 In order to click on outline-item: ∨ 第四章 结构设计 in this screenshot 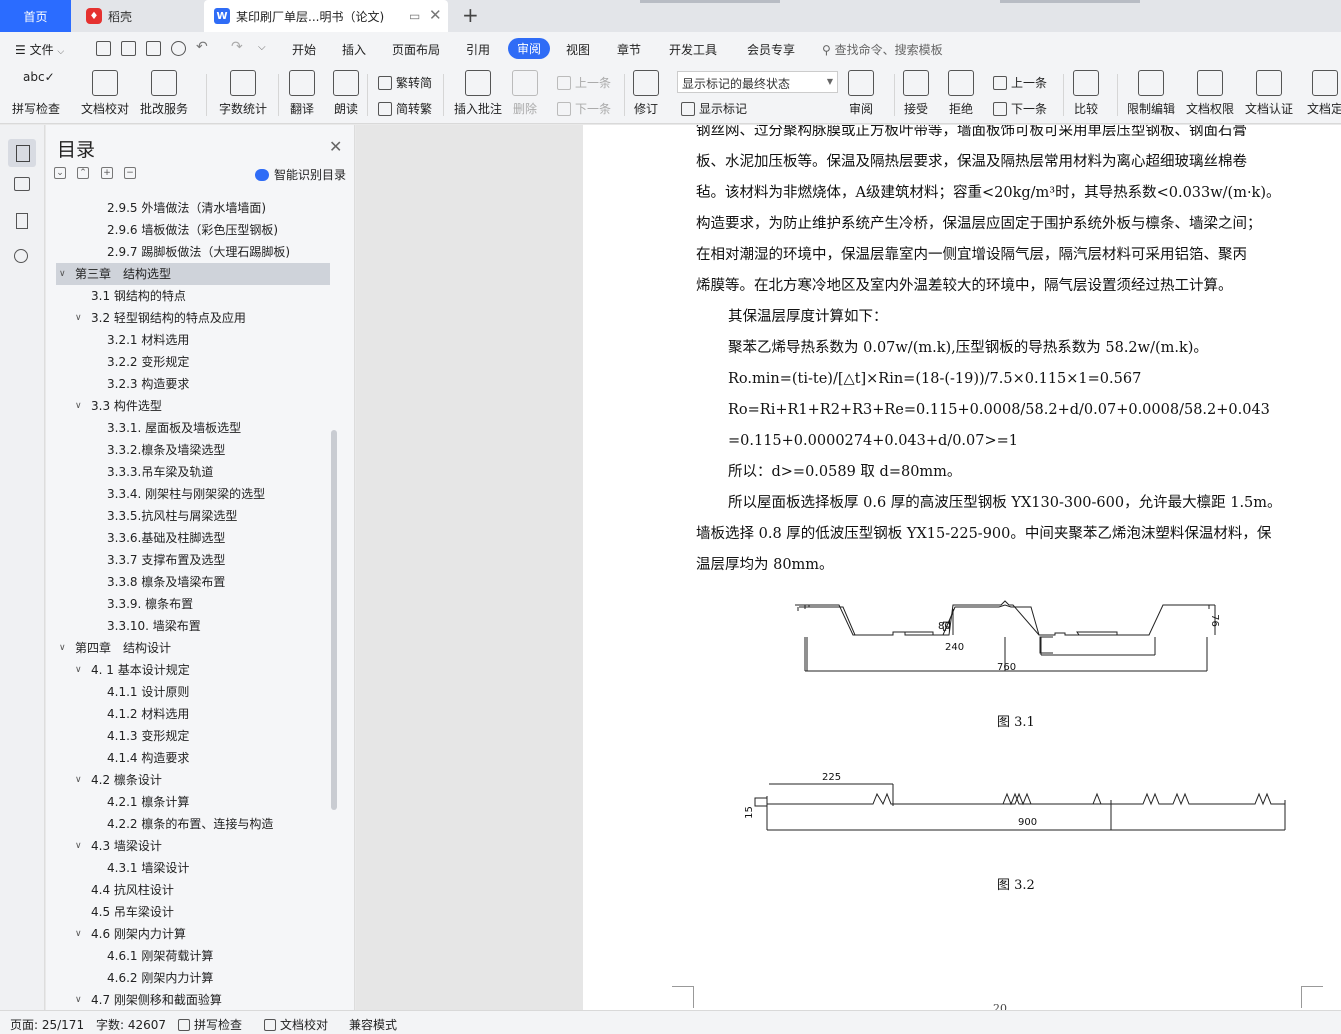, I will do `click(186, 648)`.